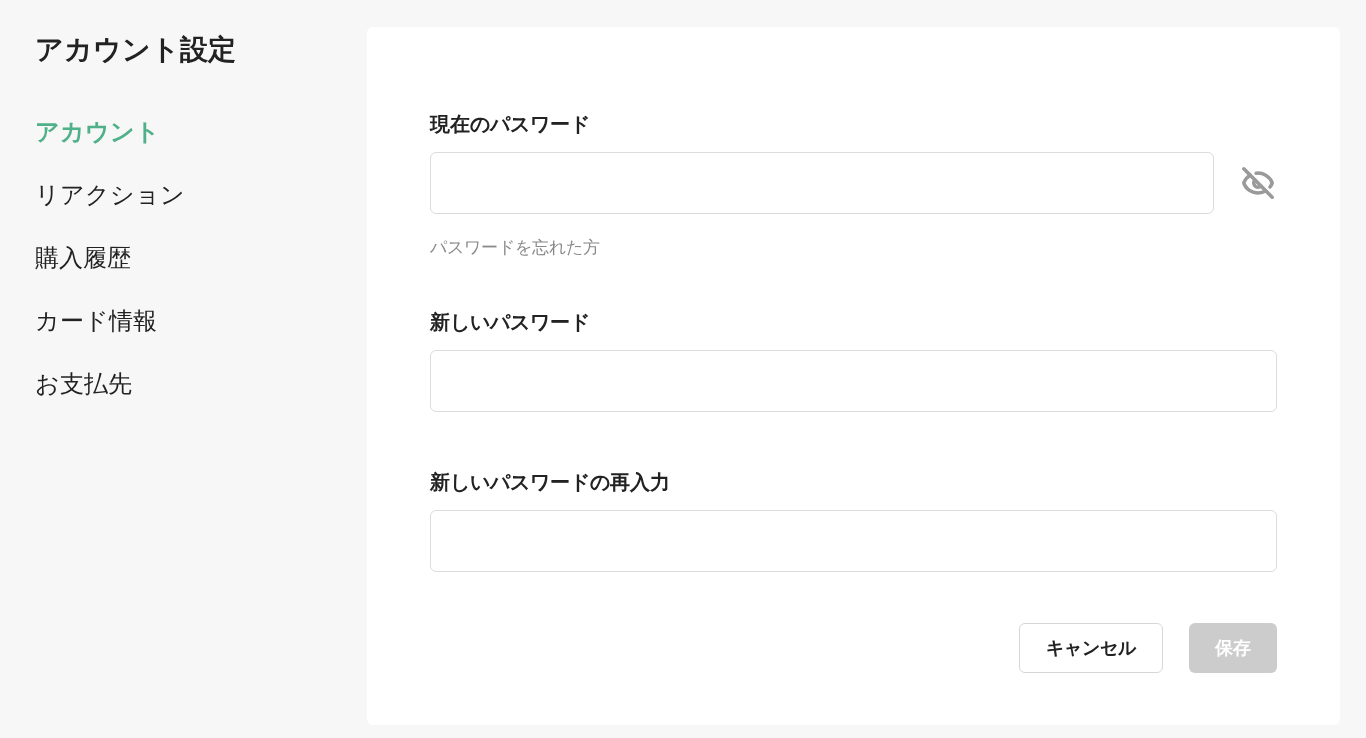  Describe the element at coordinates (1258, 183) in the screenshot. I see `hide-password-icon` at that location.